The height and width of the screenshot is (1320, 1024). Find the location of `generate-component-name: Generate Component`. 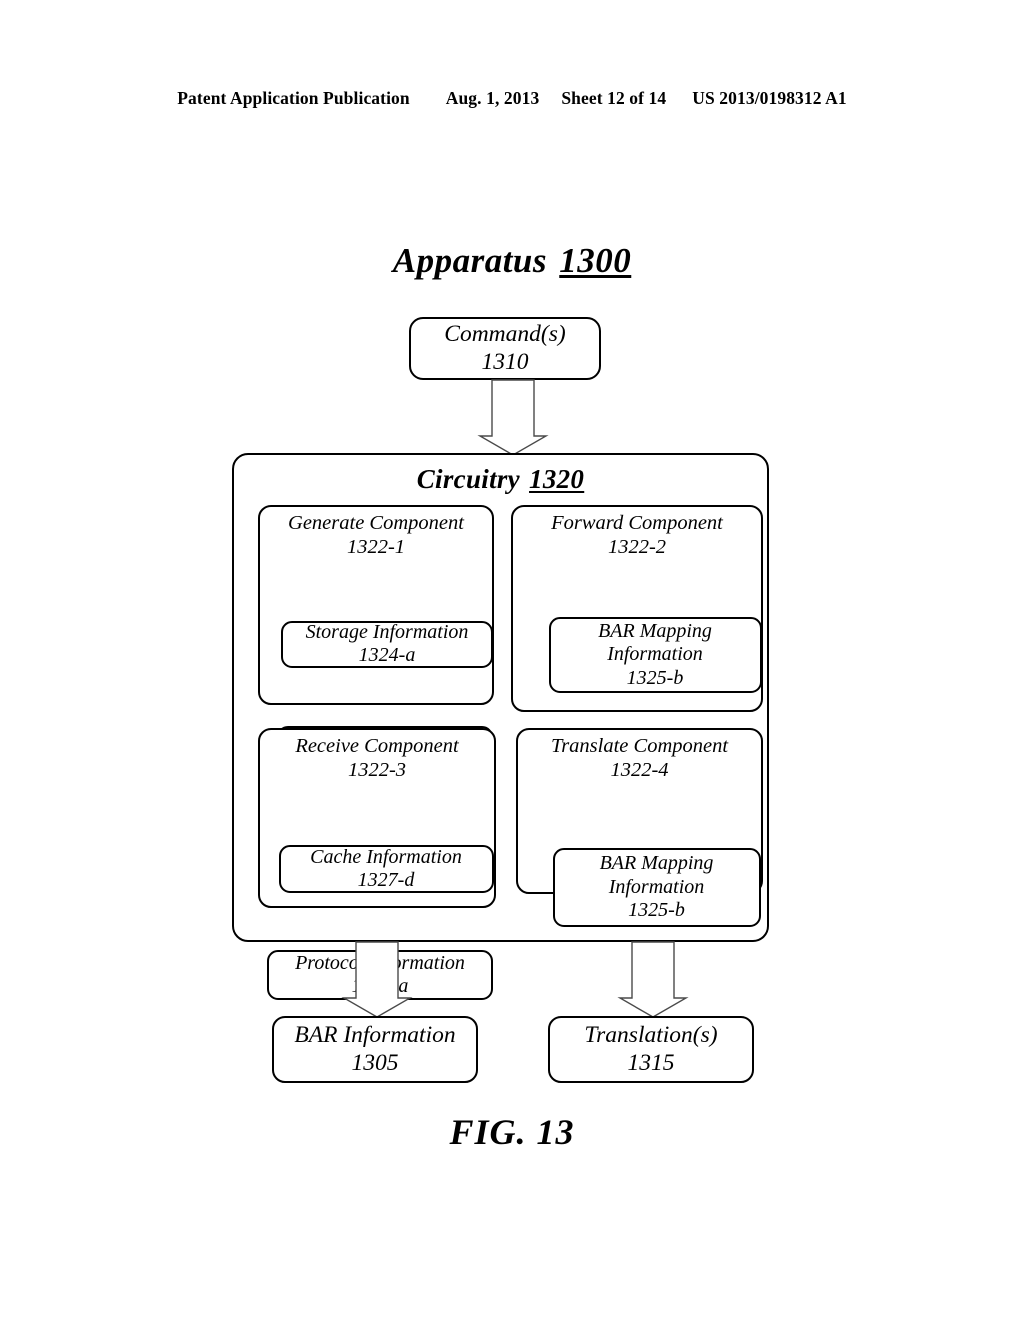

generate-component-name: Generate Component is located at coordinates (376, 523).